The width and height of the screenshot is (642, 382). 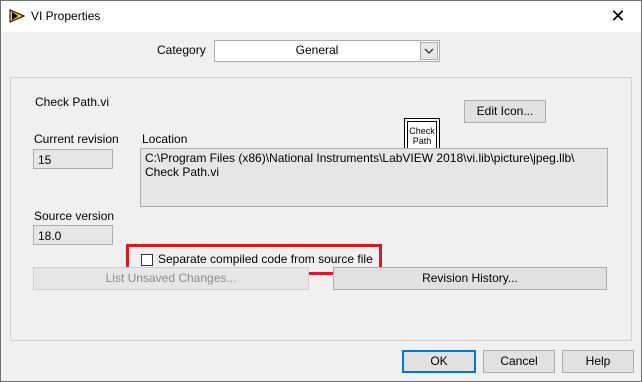 What do you see at coordinates (165, 139) in the screenshot?
I see `location-label: Location` at bounding box center [165, 139].